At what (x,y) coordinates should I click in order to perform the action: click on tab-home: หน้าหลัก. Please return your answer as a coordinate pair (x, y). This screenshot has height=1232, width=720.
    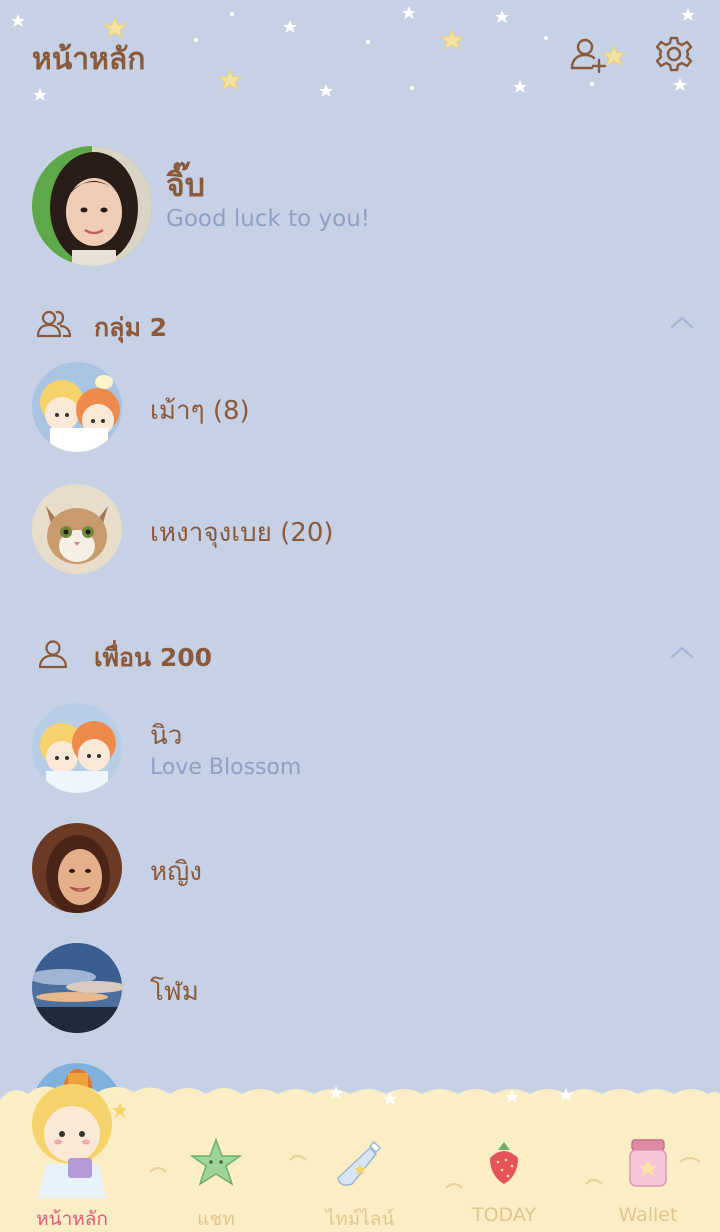
    Looking at the image, I should click on (72, 1156).